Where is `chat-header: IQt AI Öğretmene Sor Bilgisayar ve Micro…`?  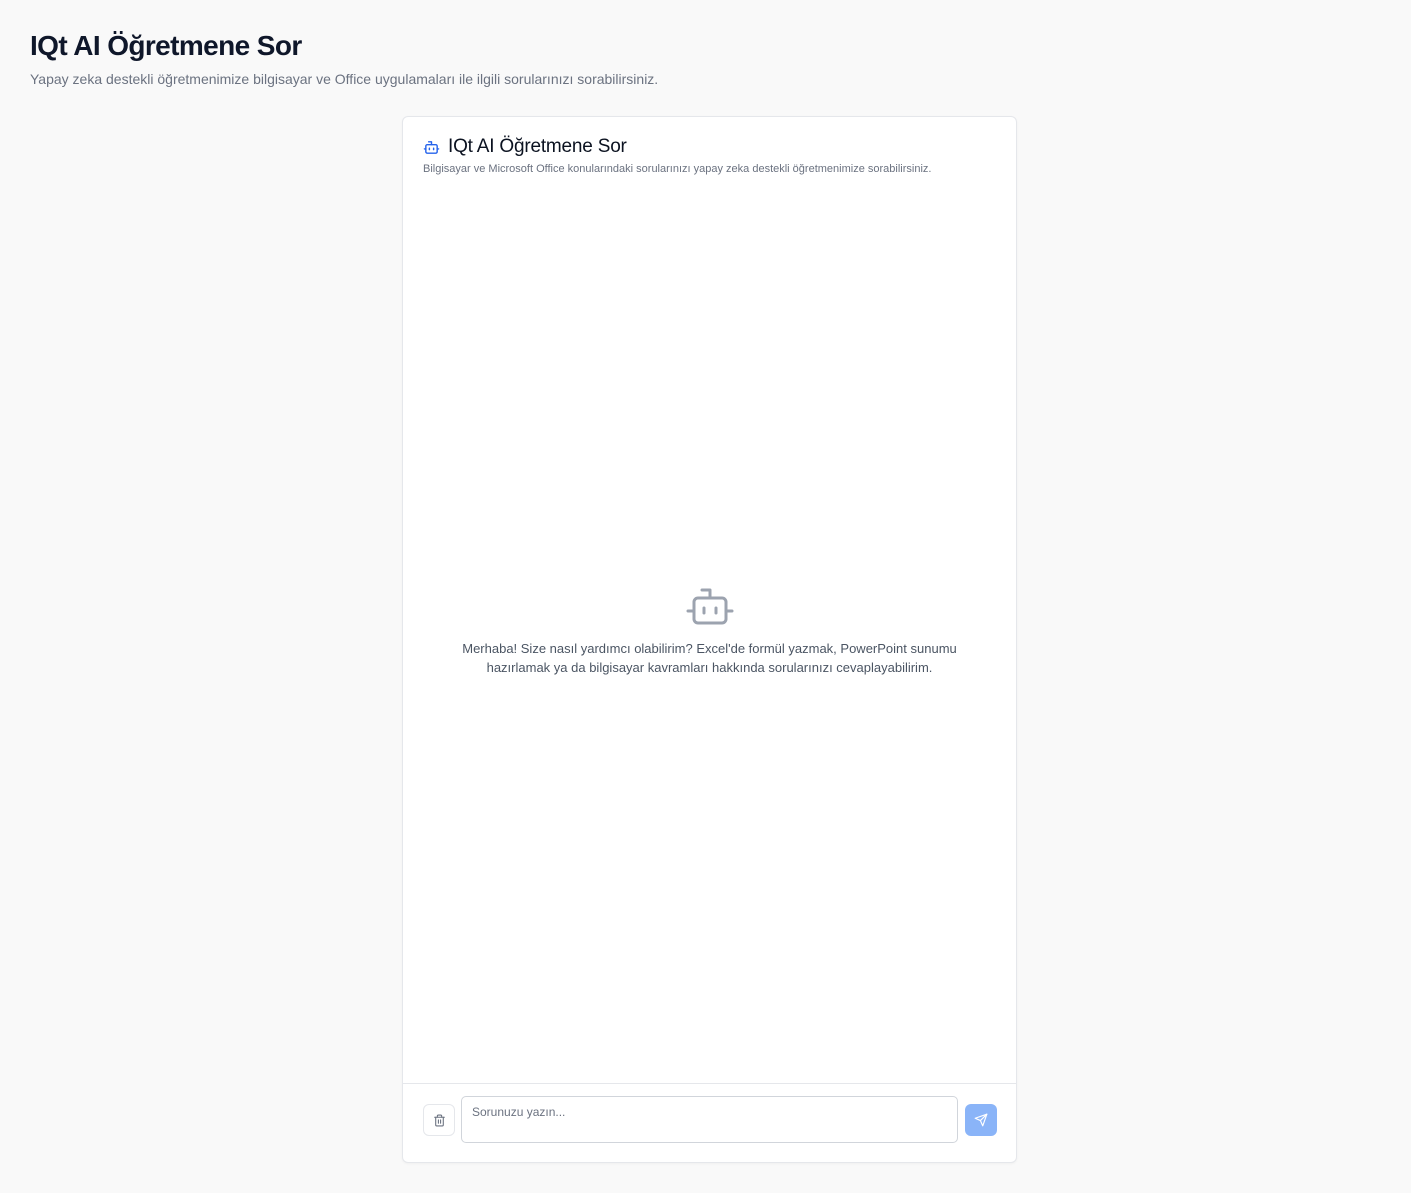
chat-header: IQt AI Öğretmene Sor Bilgisayar ve Micro… is located at coordinates (709, 156).